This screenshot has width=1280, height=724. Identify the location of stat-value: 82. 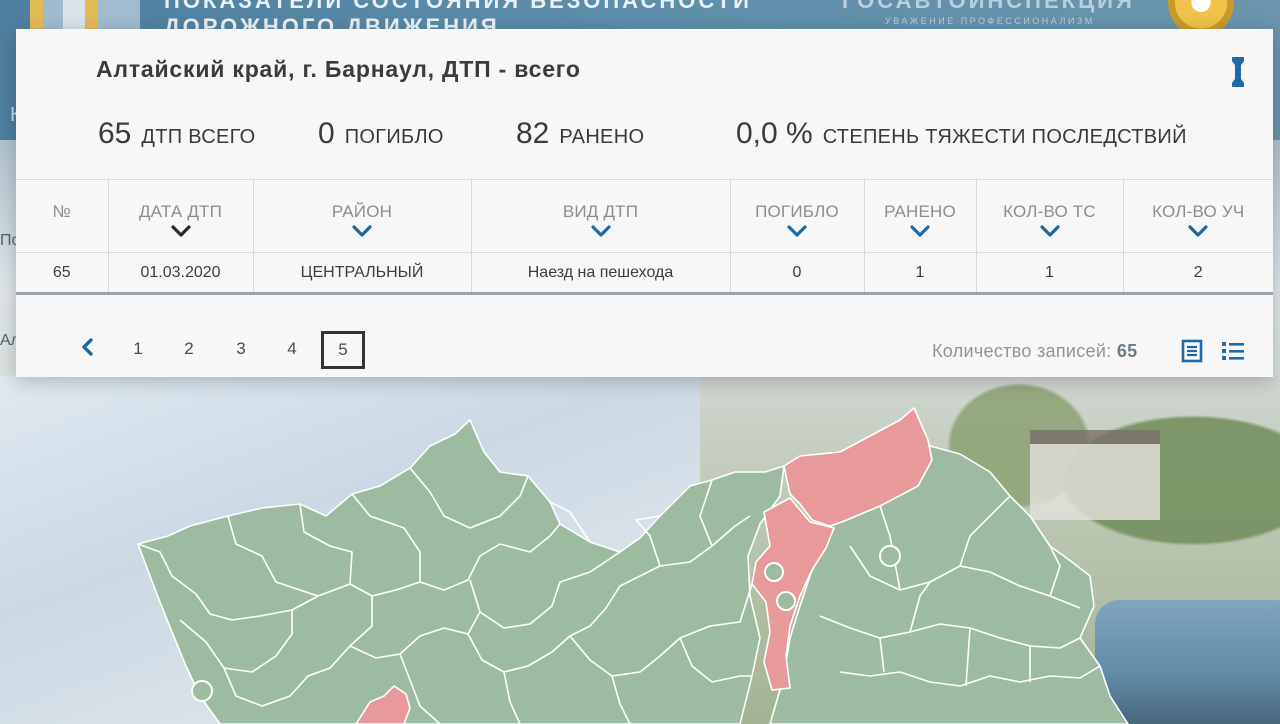
(533, 133).